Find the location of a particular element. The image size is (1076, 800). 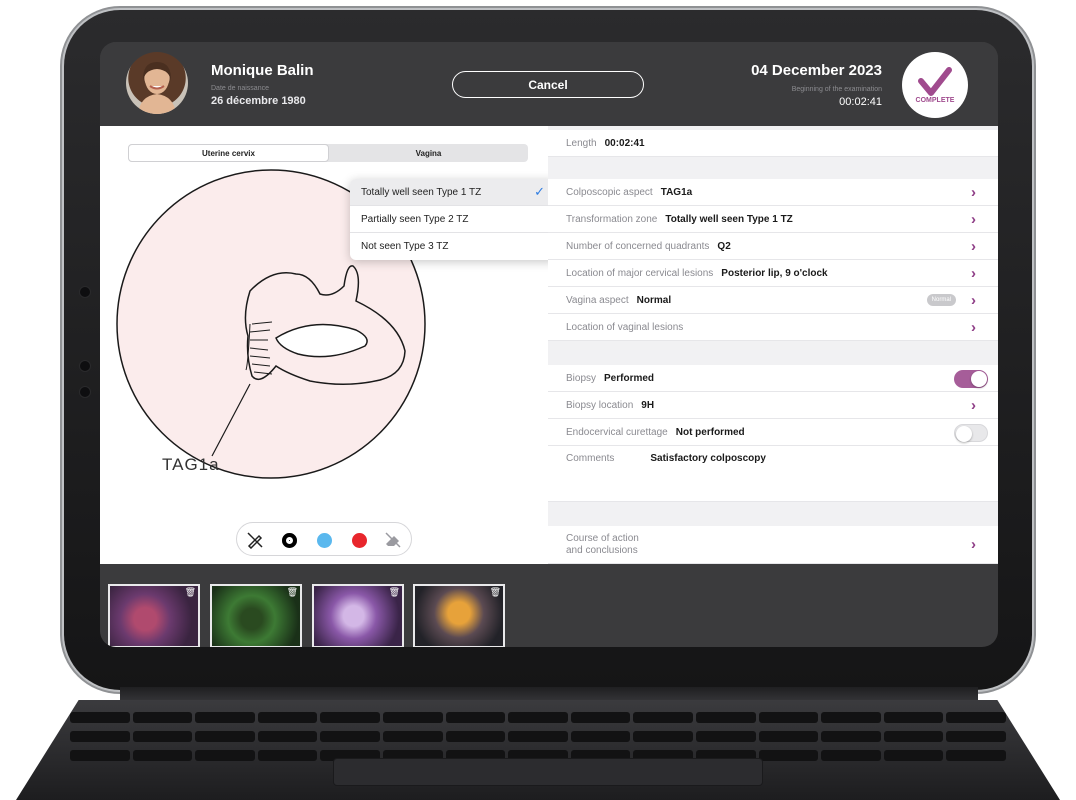

blue-color-icon is located at coordinates (324, 540).